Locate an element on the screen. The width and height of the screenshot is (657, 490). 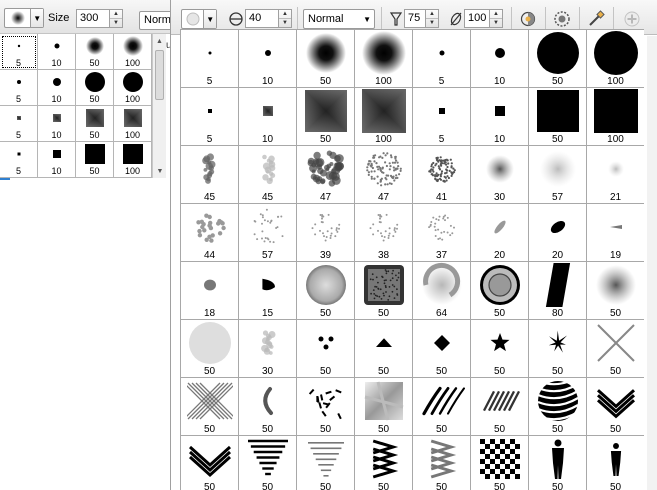
brush-preset-personSmall: 50 is located at coordinates (615, 463).